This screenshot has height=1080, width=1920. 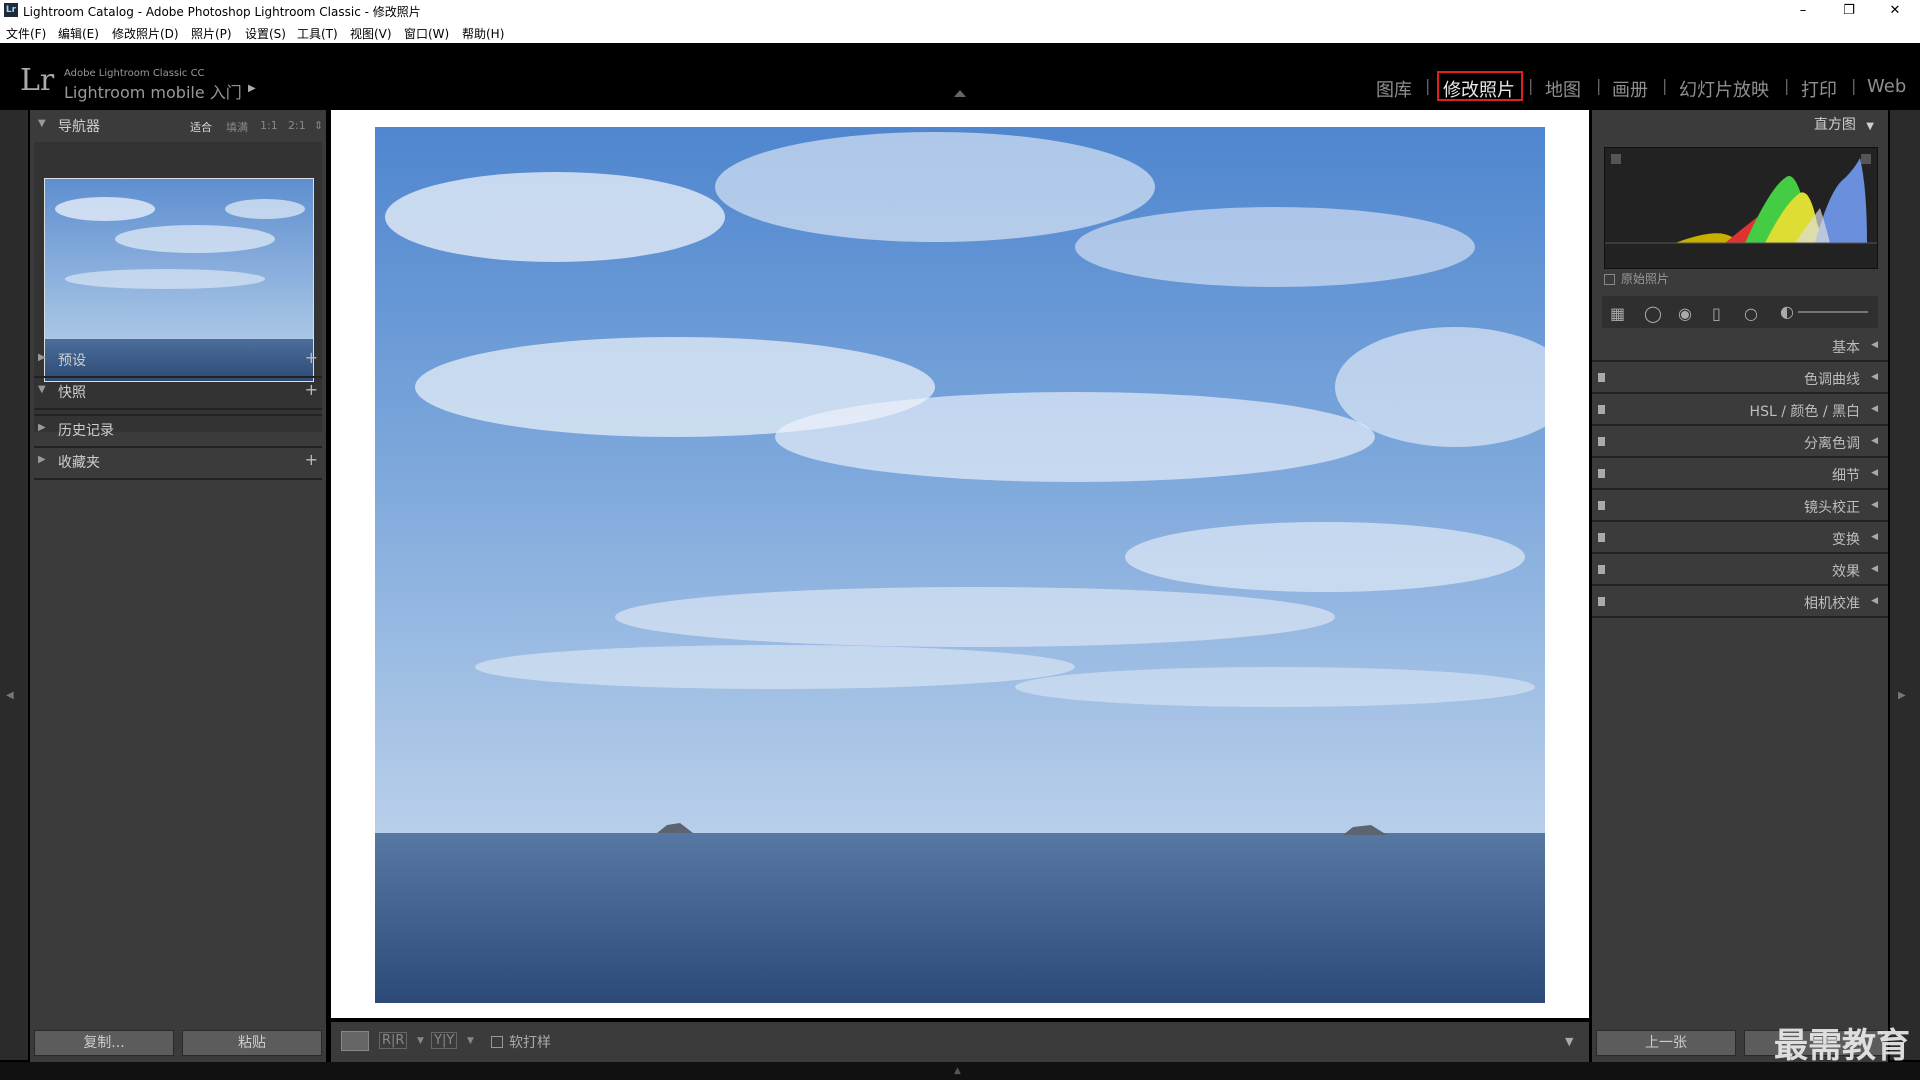 I want to click on collections-header: ▶ 收藏夹 +, so click(x=178, y=462).